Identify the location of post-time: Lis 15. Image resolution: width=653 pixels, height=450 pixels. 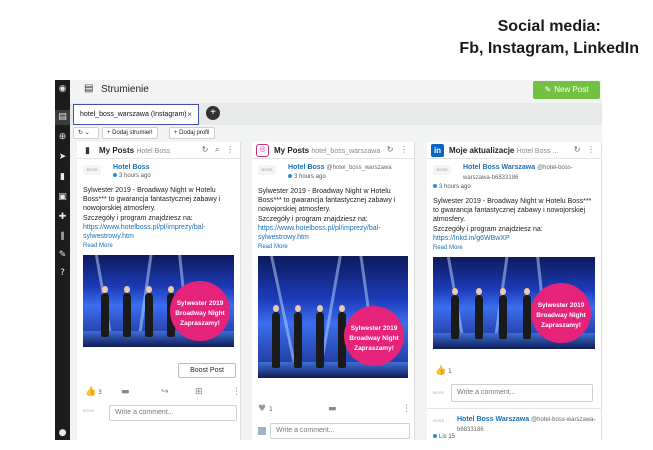
(444, 437).